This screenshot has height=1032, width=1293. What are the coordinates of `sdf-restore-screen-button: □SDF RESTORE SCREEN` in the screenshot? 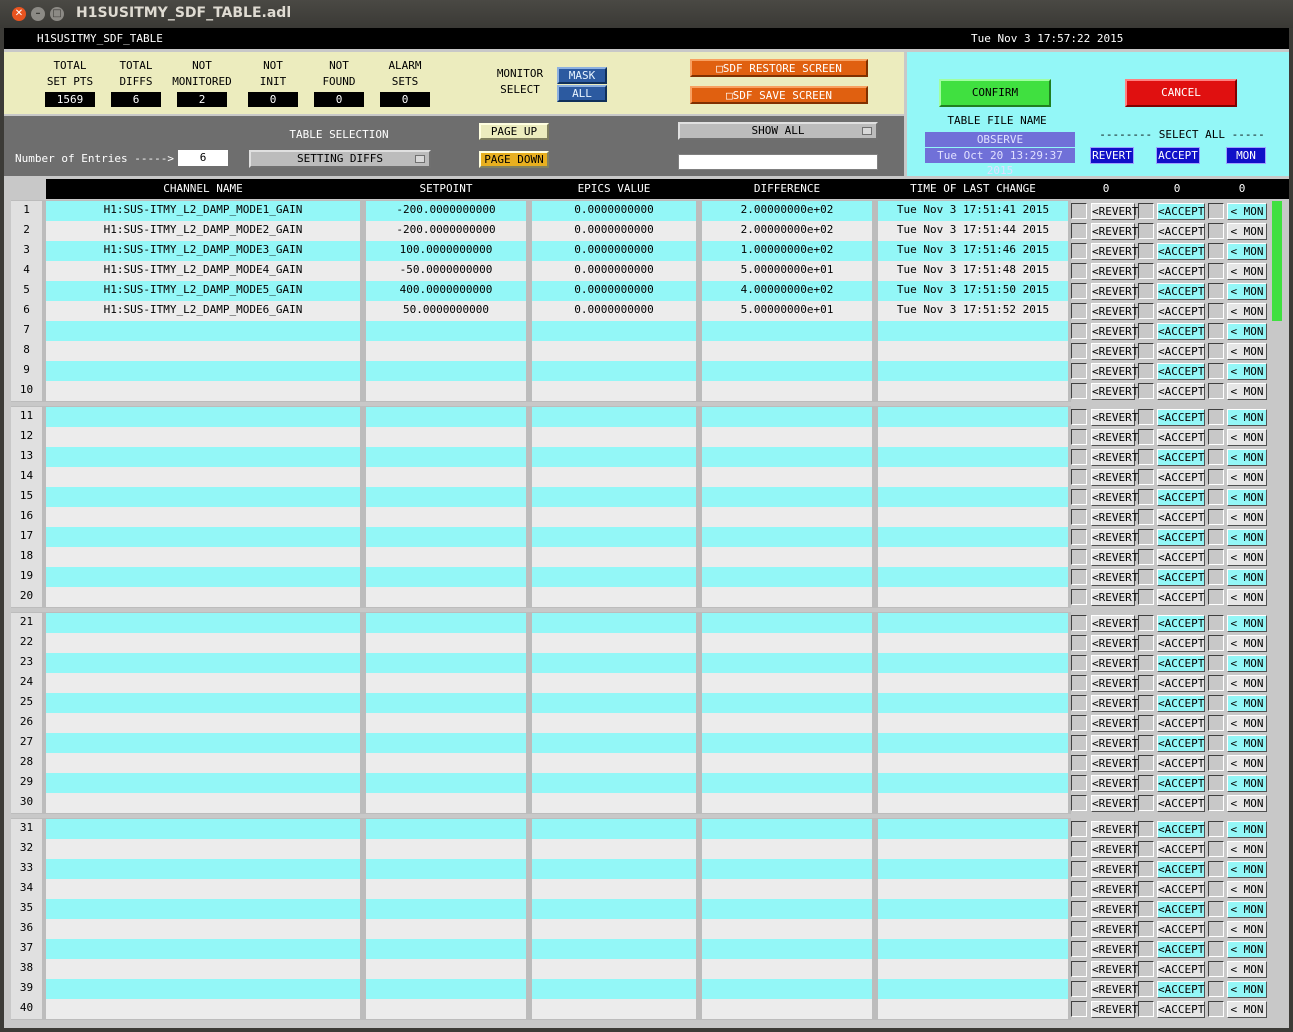 It's located at (779, 68).